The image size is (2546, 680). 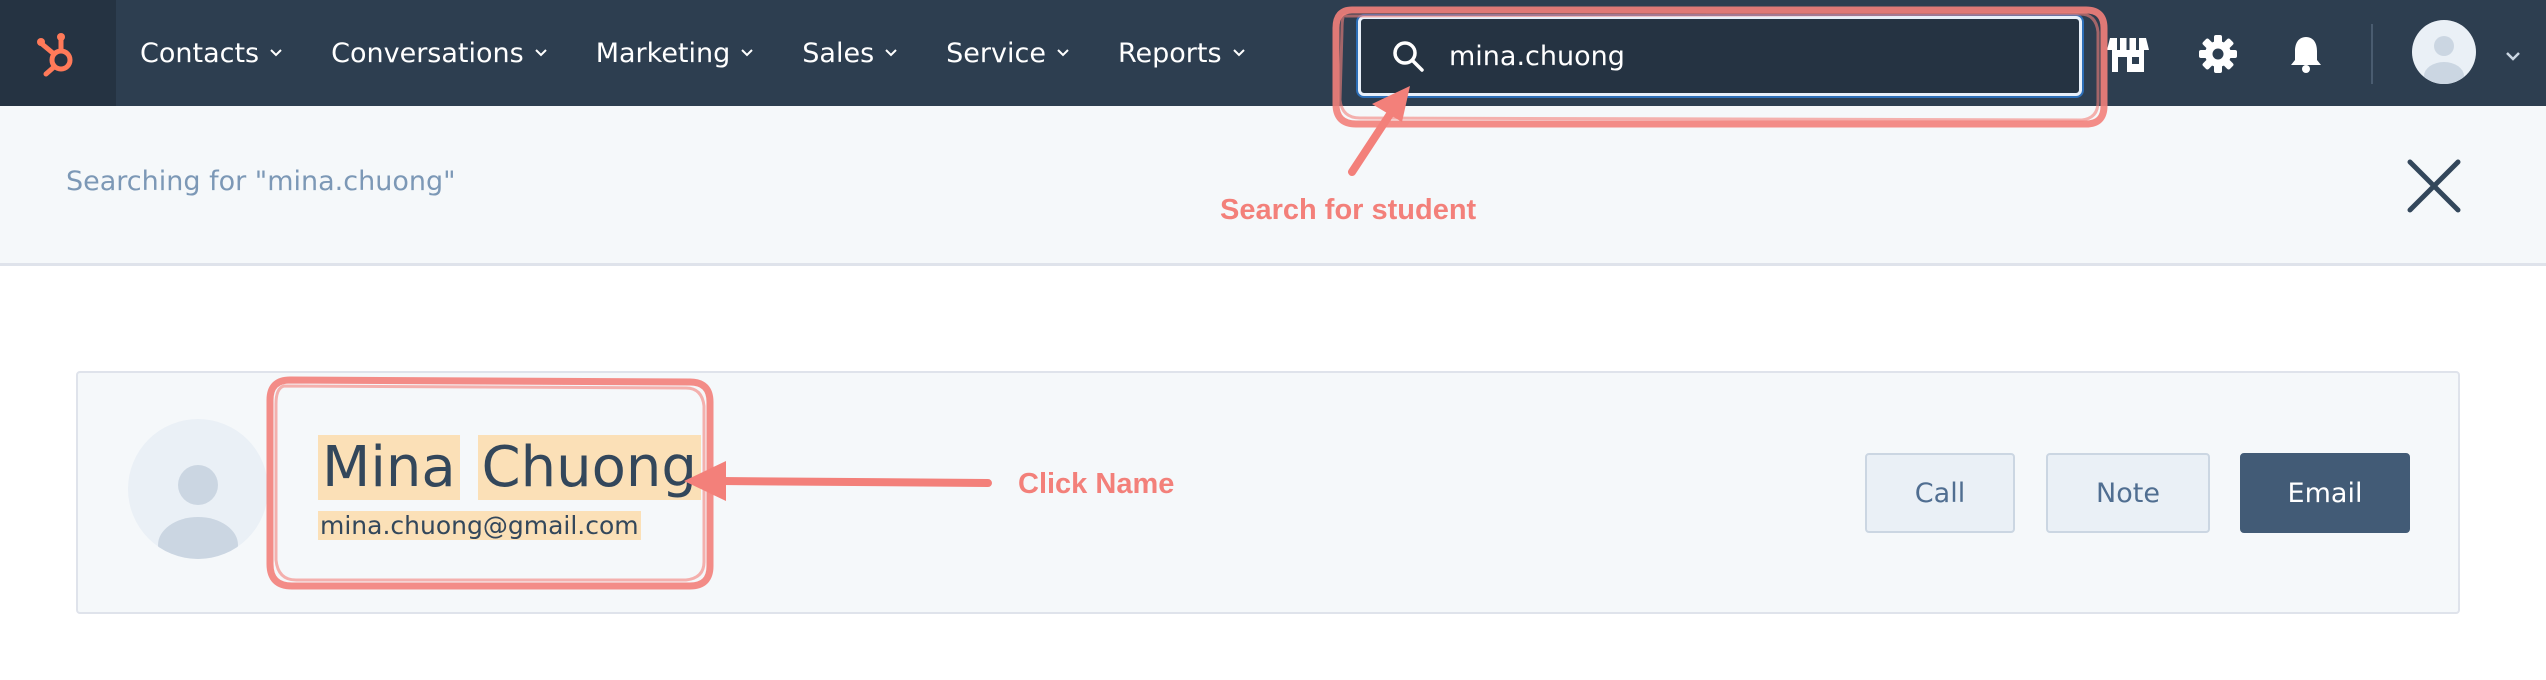 I want to click on search-status-text: Searching for "mina.chuong", so click(x=261, y=181).